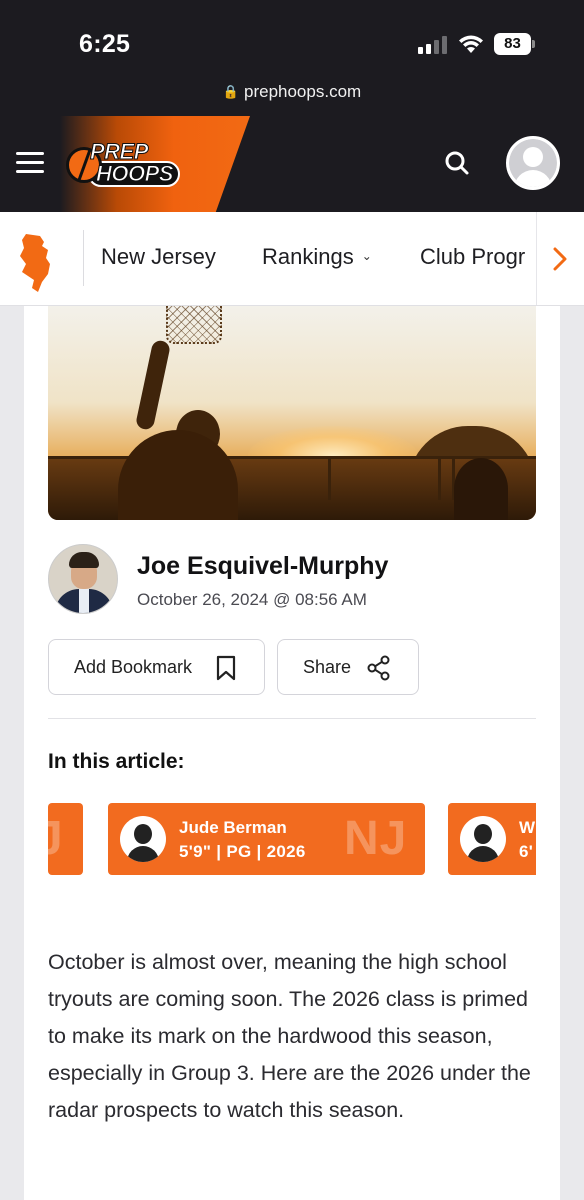 Image resolution: width=584 pixels, height=1200 pixels. What do you see at coordinates (527, 827) in the screenshot?
I see `player-name: W` at bounding box center [527, 827].